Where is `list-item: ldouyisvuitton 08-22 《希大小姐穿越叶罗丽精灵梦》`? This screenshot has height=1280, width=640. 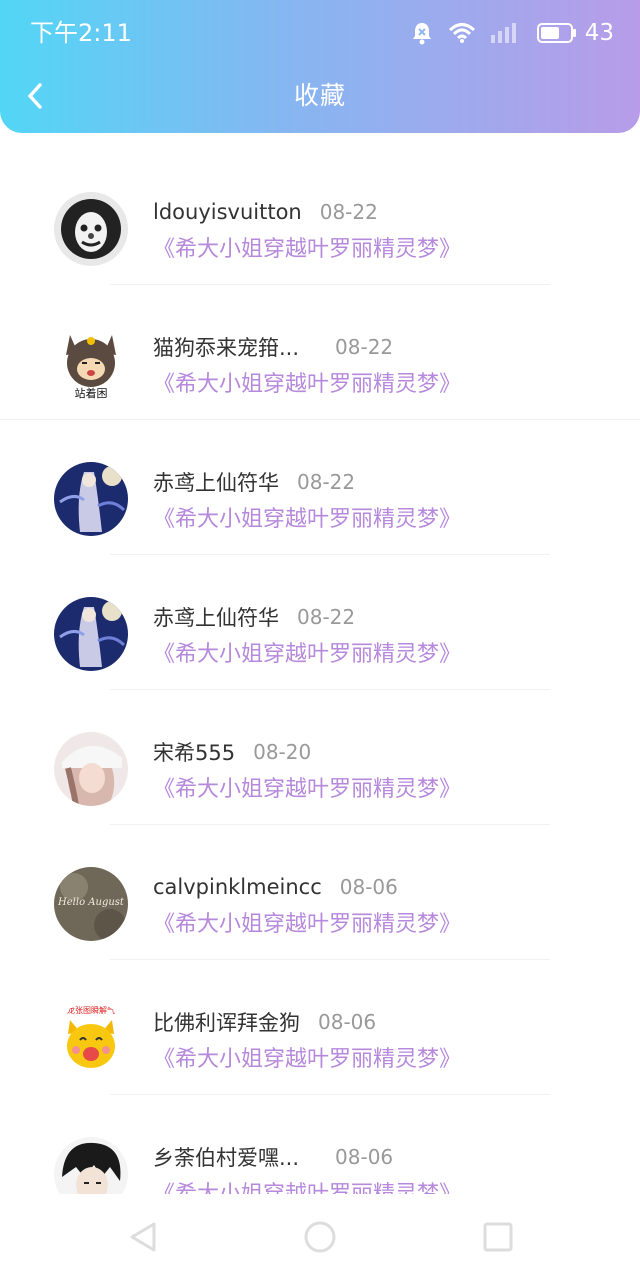 list-item: ldouyisvuitton 08-22 《希大小姐穿越叶罗丽精灵梦》 is located at coordinates (320, 217).